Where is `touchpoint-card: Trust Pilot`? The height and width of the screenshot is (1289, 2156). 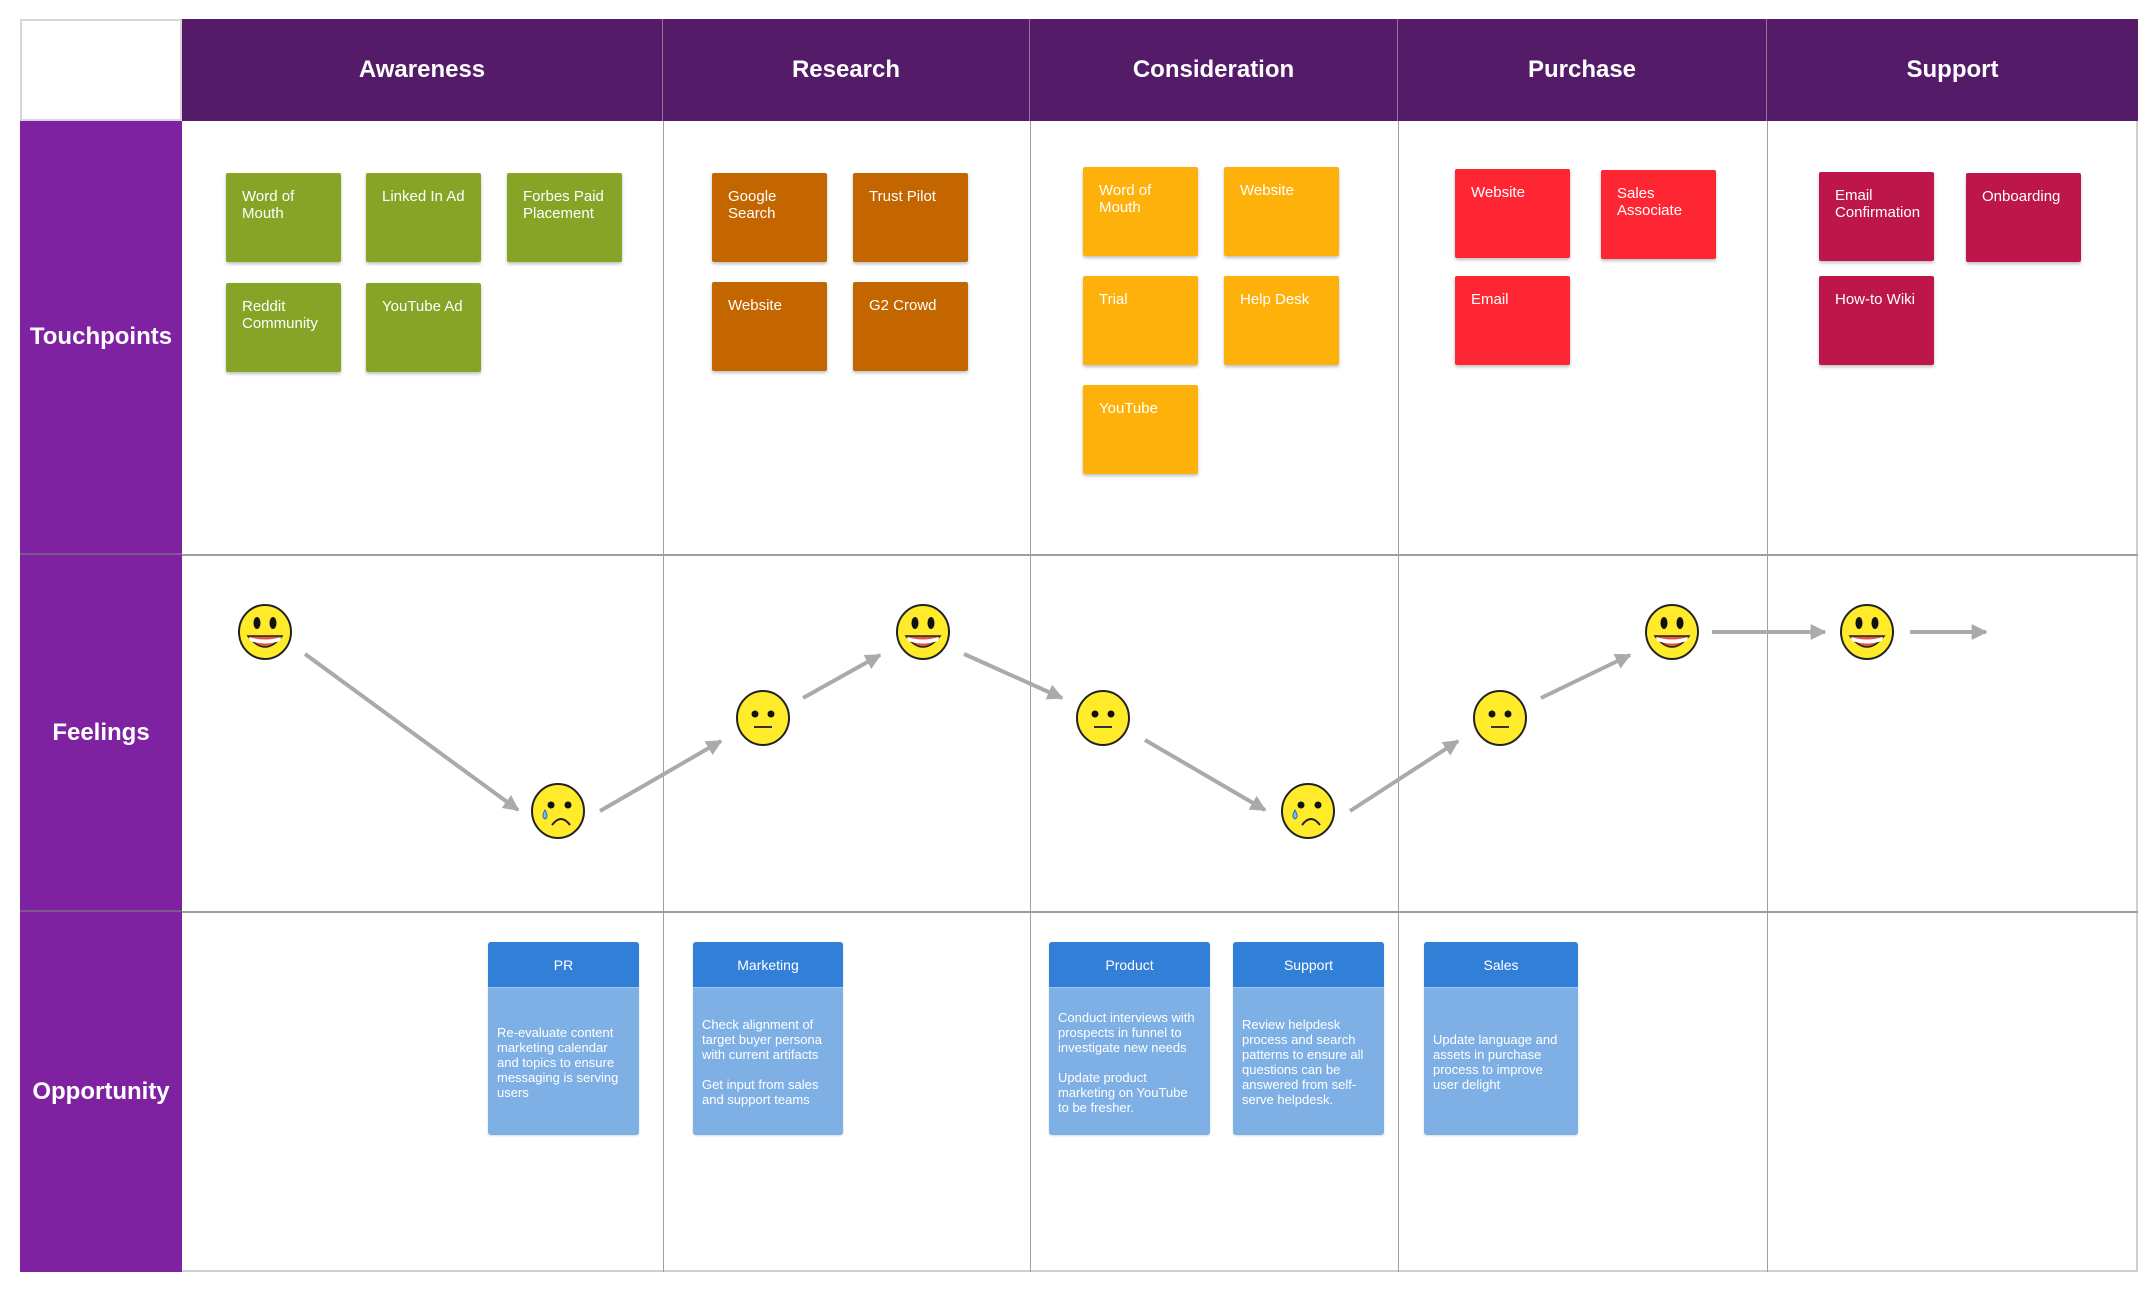
touchpoint-card: Trust Pilot is located at coordinates (910, 217).